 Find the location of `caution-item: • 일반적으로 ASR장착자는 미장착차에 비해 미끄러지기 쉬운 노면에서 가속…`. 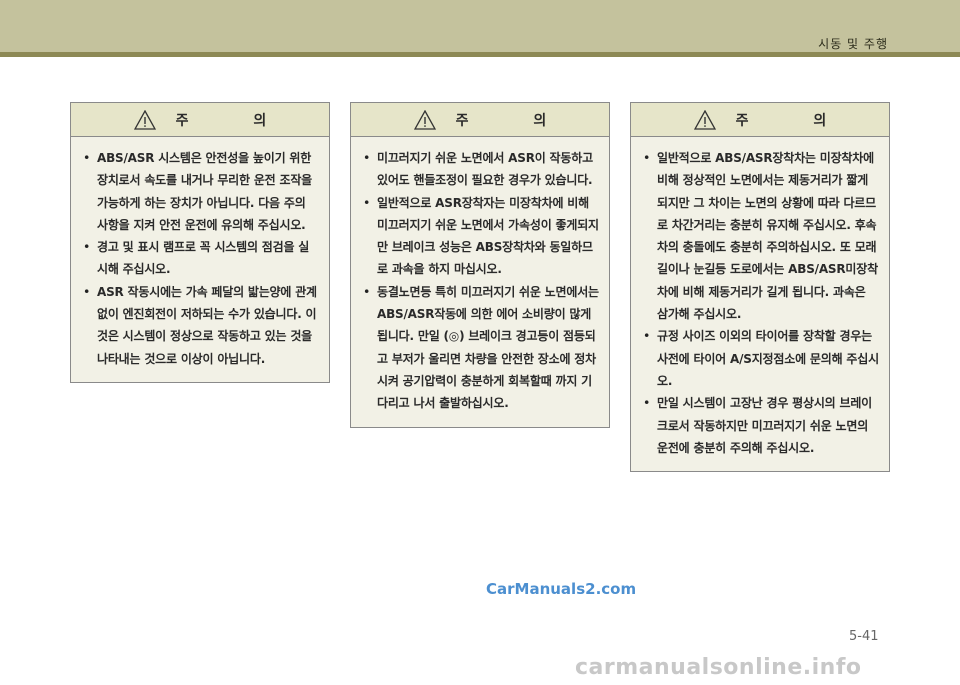

caution-item: • 일반적으로 ASR장착자는 미장착차에 비해 미끄러지기 쉬운 노면에서 가속… is located at coordinates (481, 236).